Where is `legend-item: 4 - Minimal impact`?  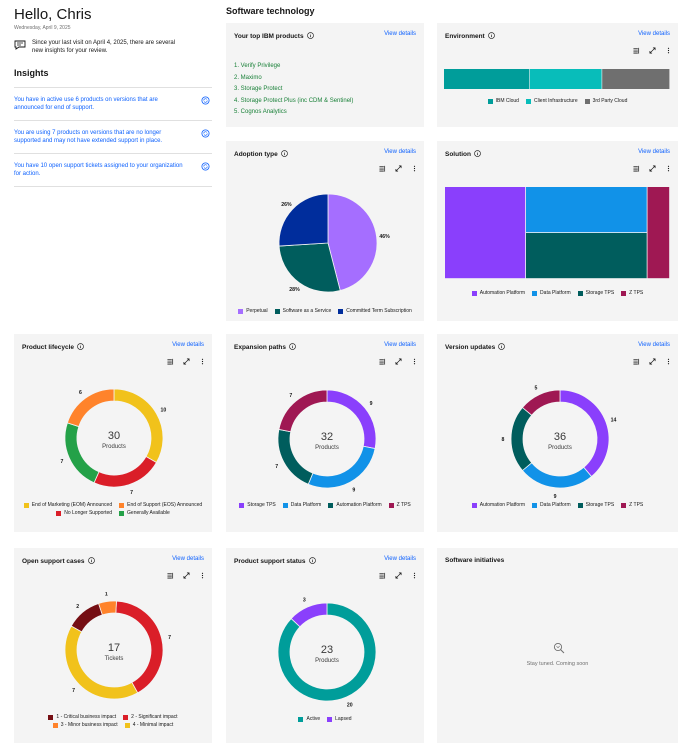
legend-item: 4 - Minimal impact is located at coordinates (148, 725).